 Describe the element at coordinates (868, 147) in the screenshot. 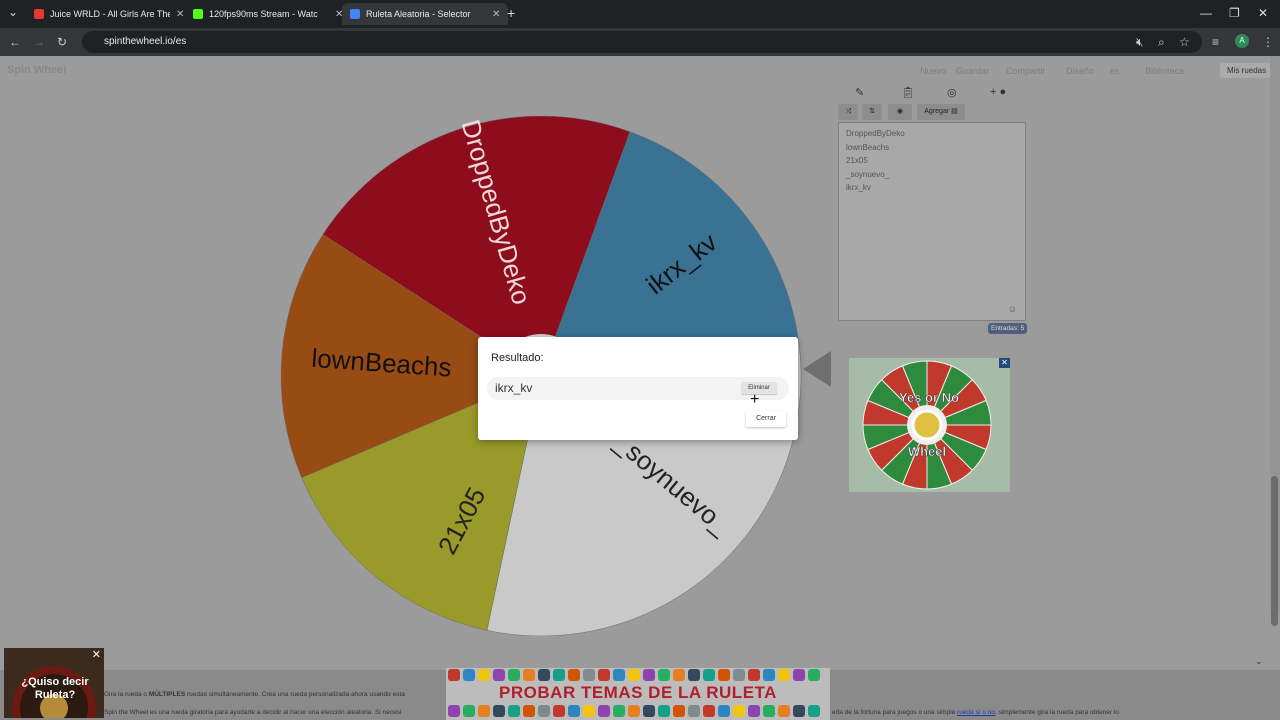

I see `entry-line: lownBeachs` at that location.